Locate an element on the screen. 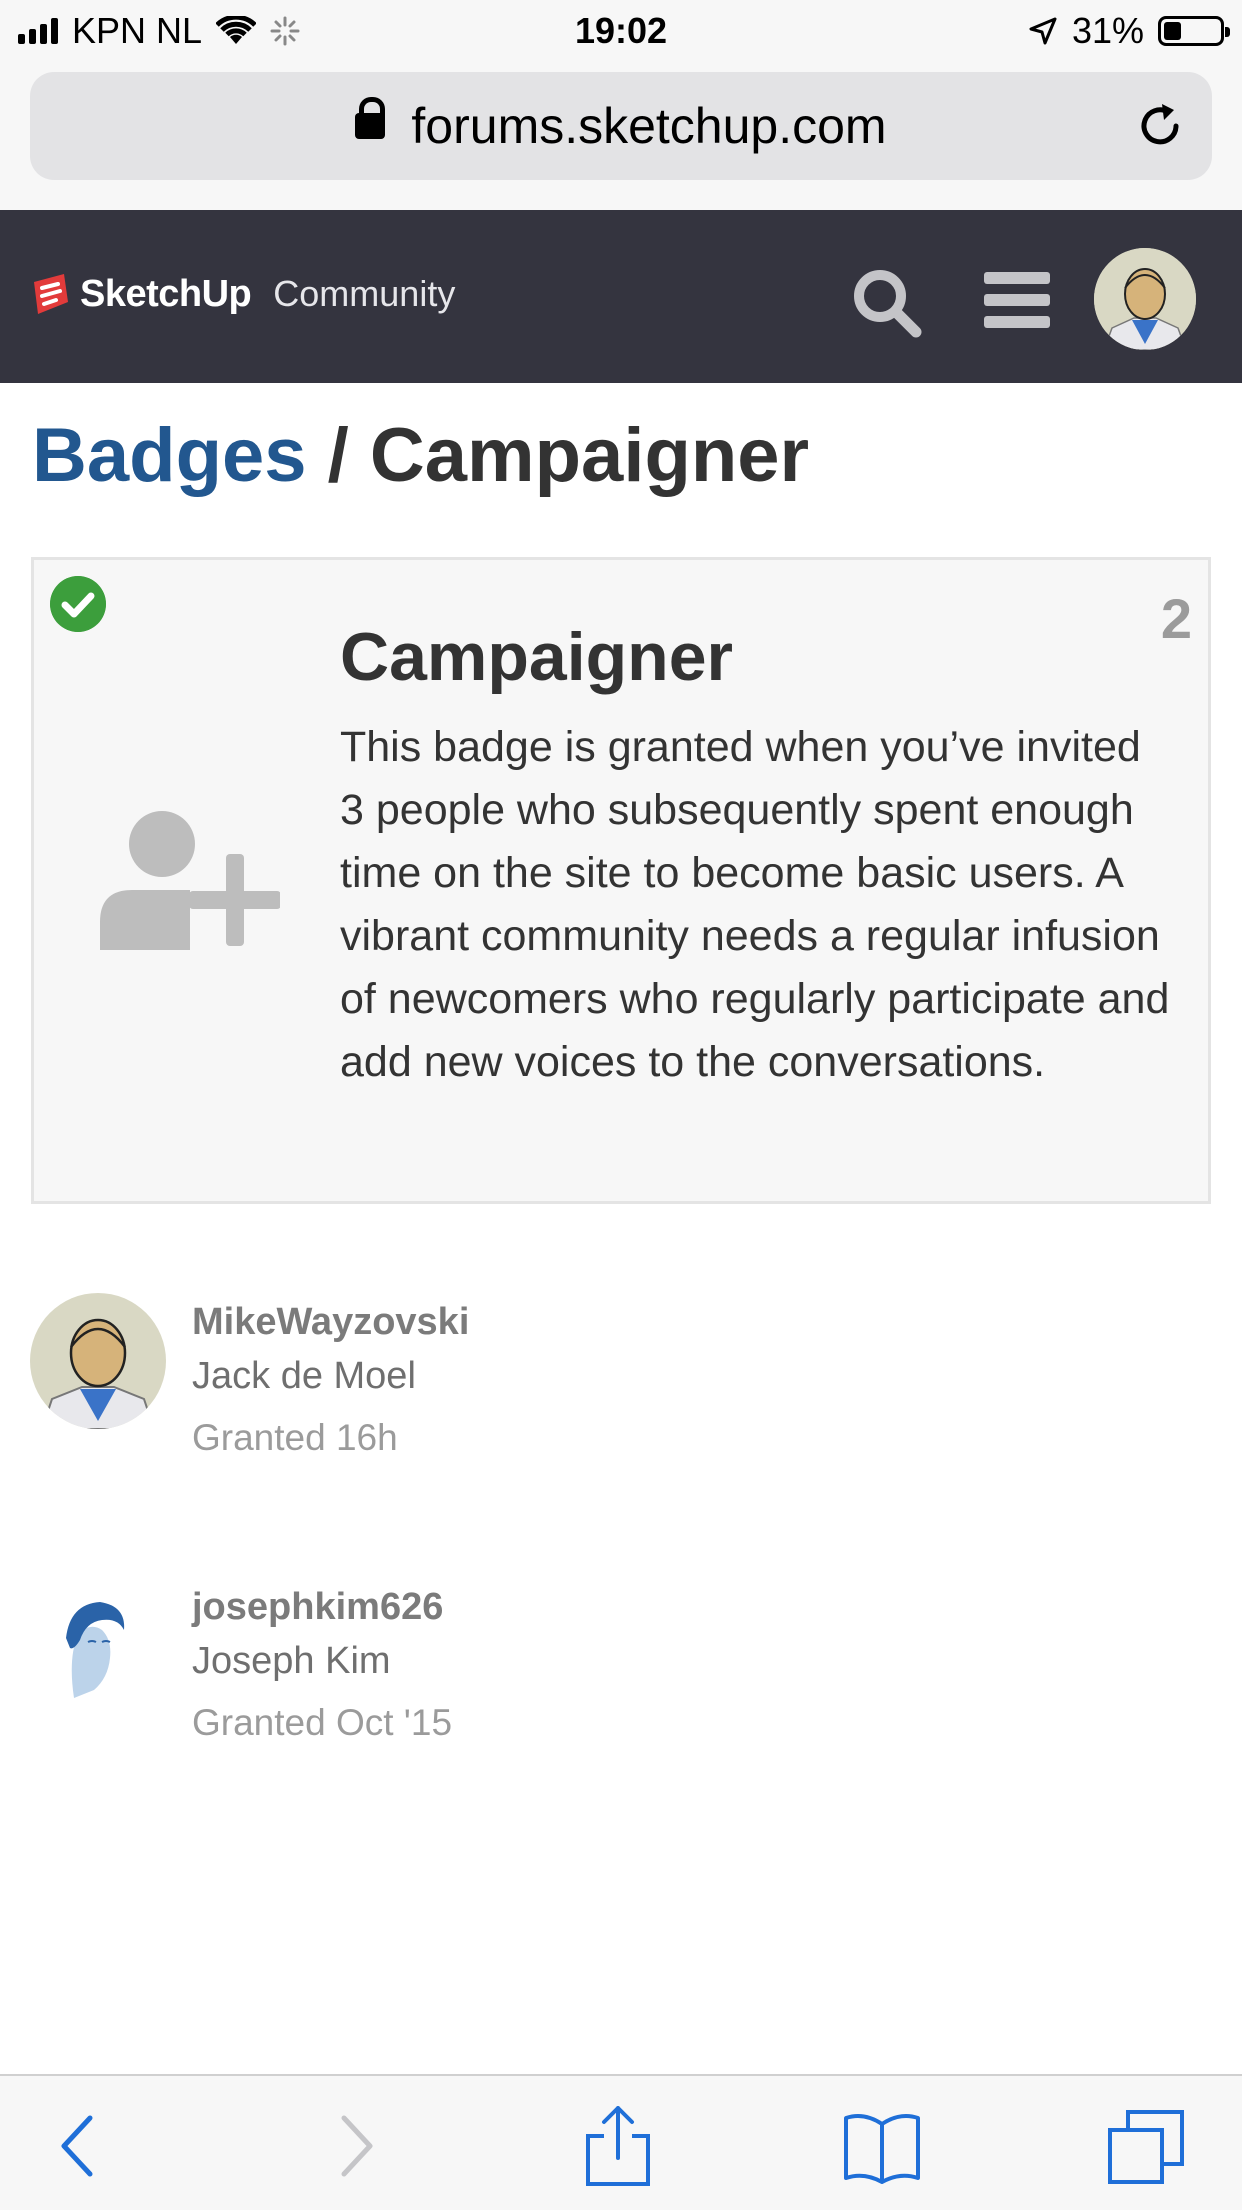 The width and height of the screenshot is (1242, 2210). user-plus-icon is located at coordinates (190, 880).